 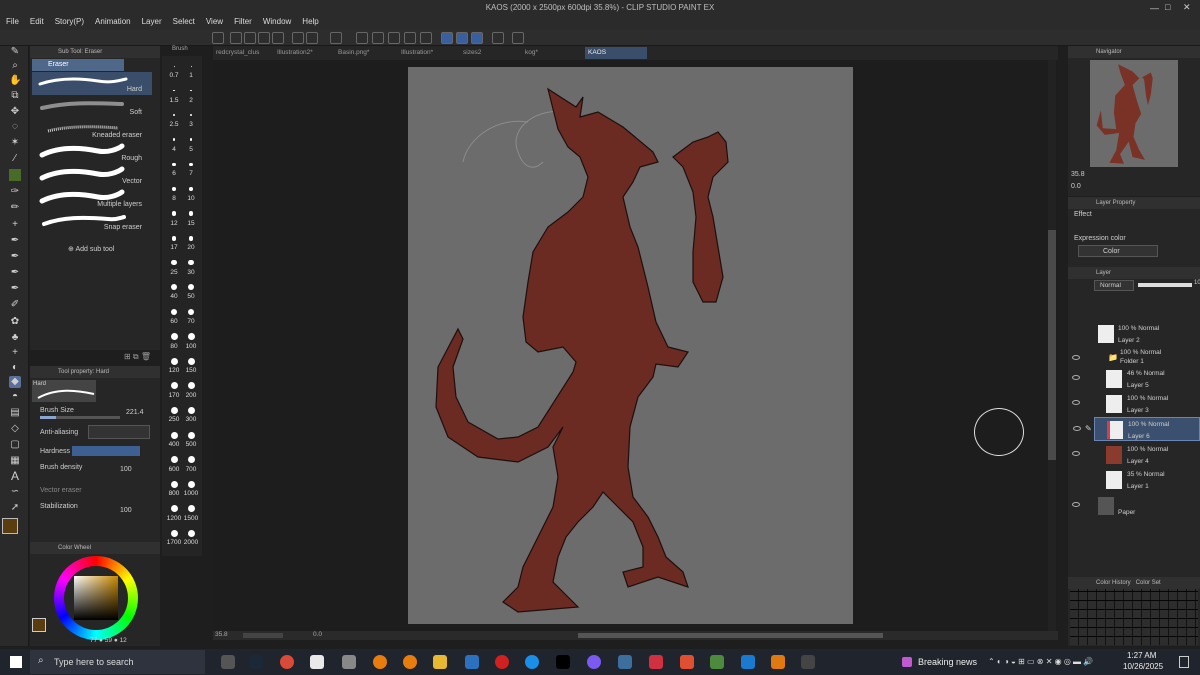 I want to click on sub-tool-item-hard: Hard, so click(x=92, y=83).